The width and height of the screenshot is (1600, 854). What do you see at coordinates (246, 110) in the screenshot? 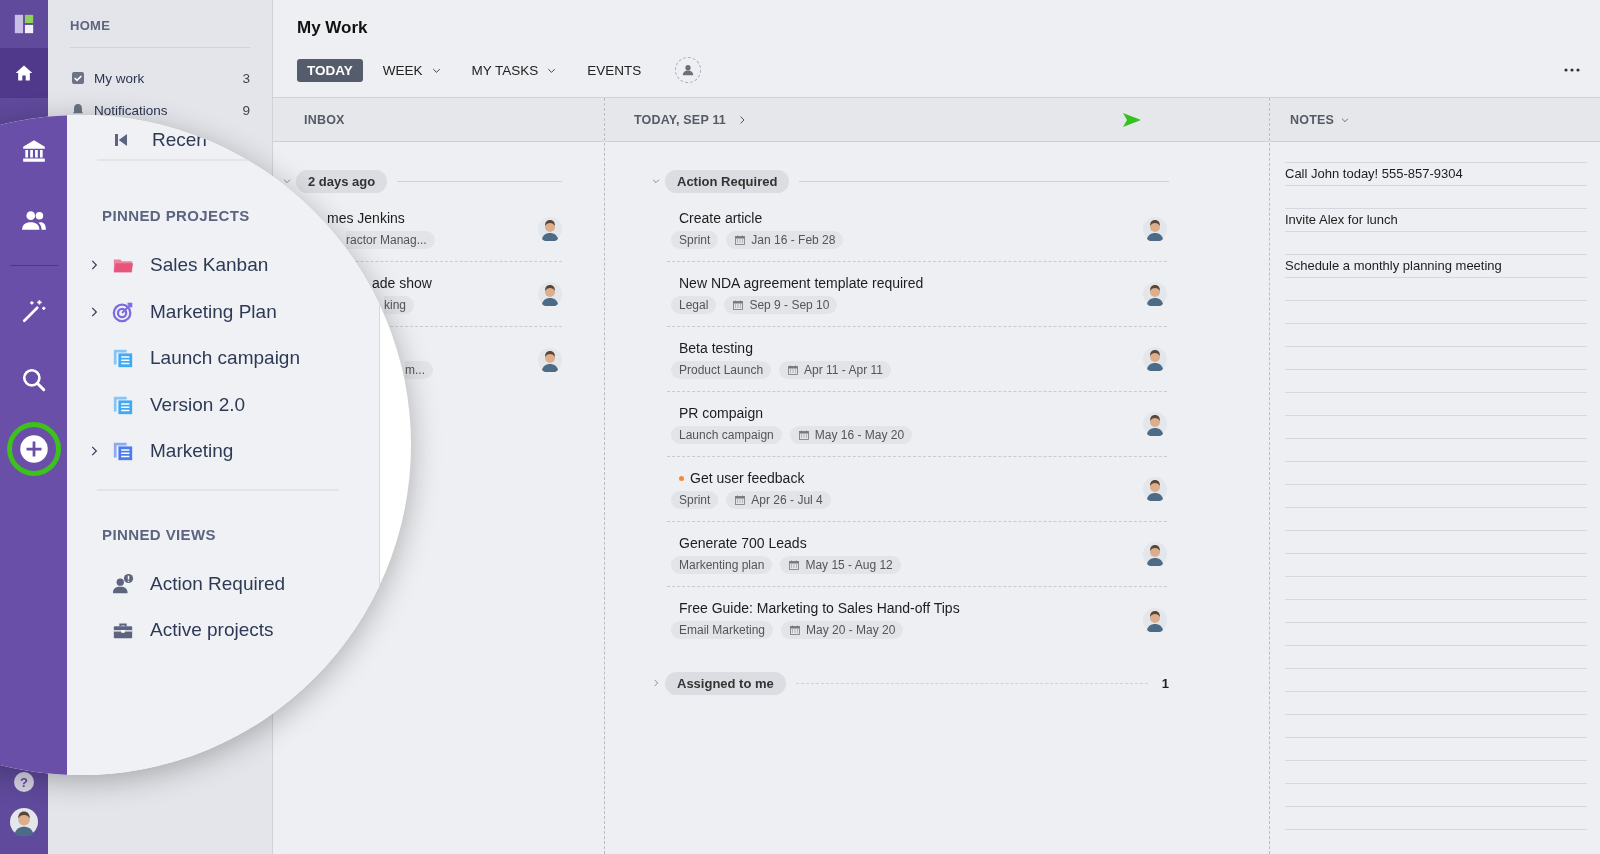
I see `count-label: 9` at bounding box center [246, 110].